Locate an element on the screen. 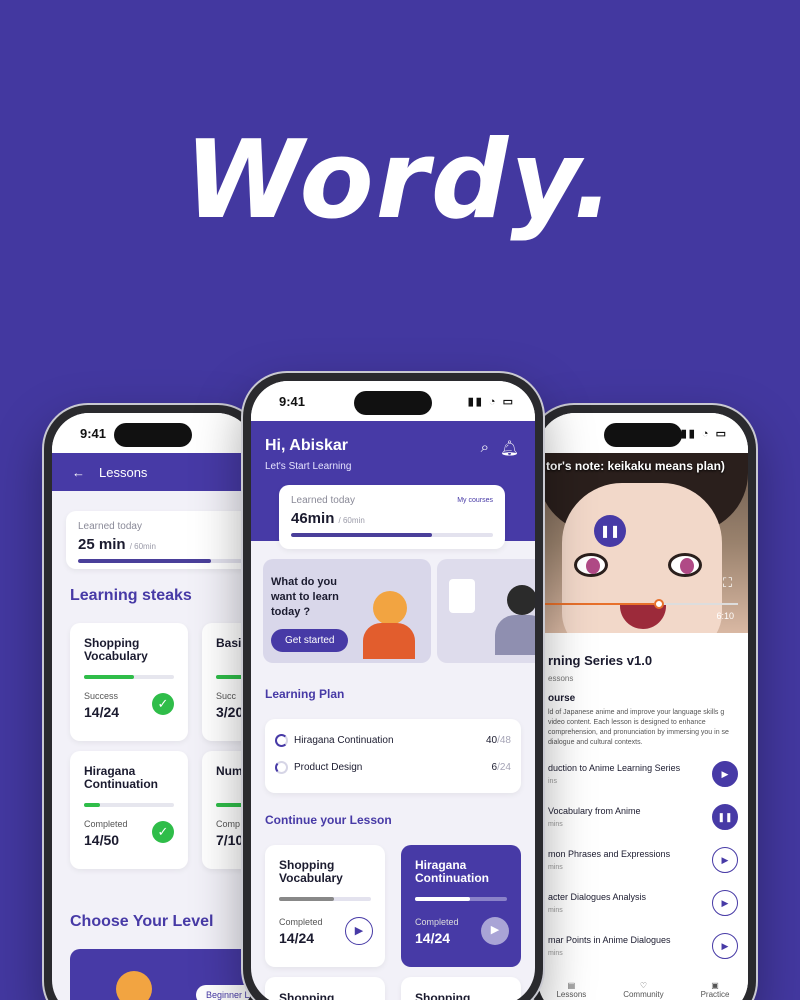  lesson-card-active: Hiragana Continuation Completed 14/24 ▶ is located at coordinates (461, 906).